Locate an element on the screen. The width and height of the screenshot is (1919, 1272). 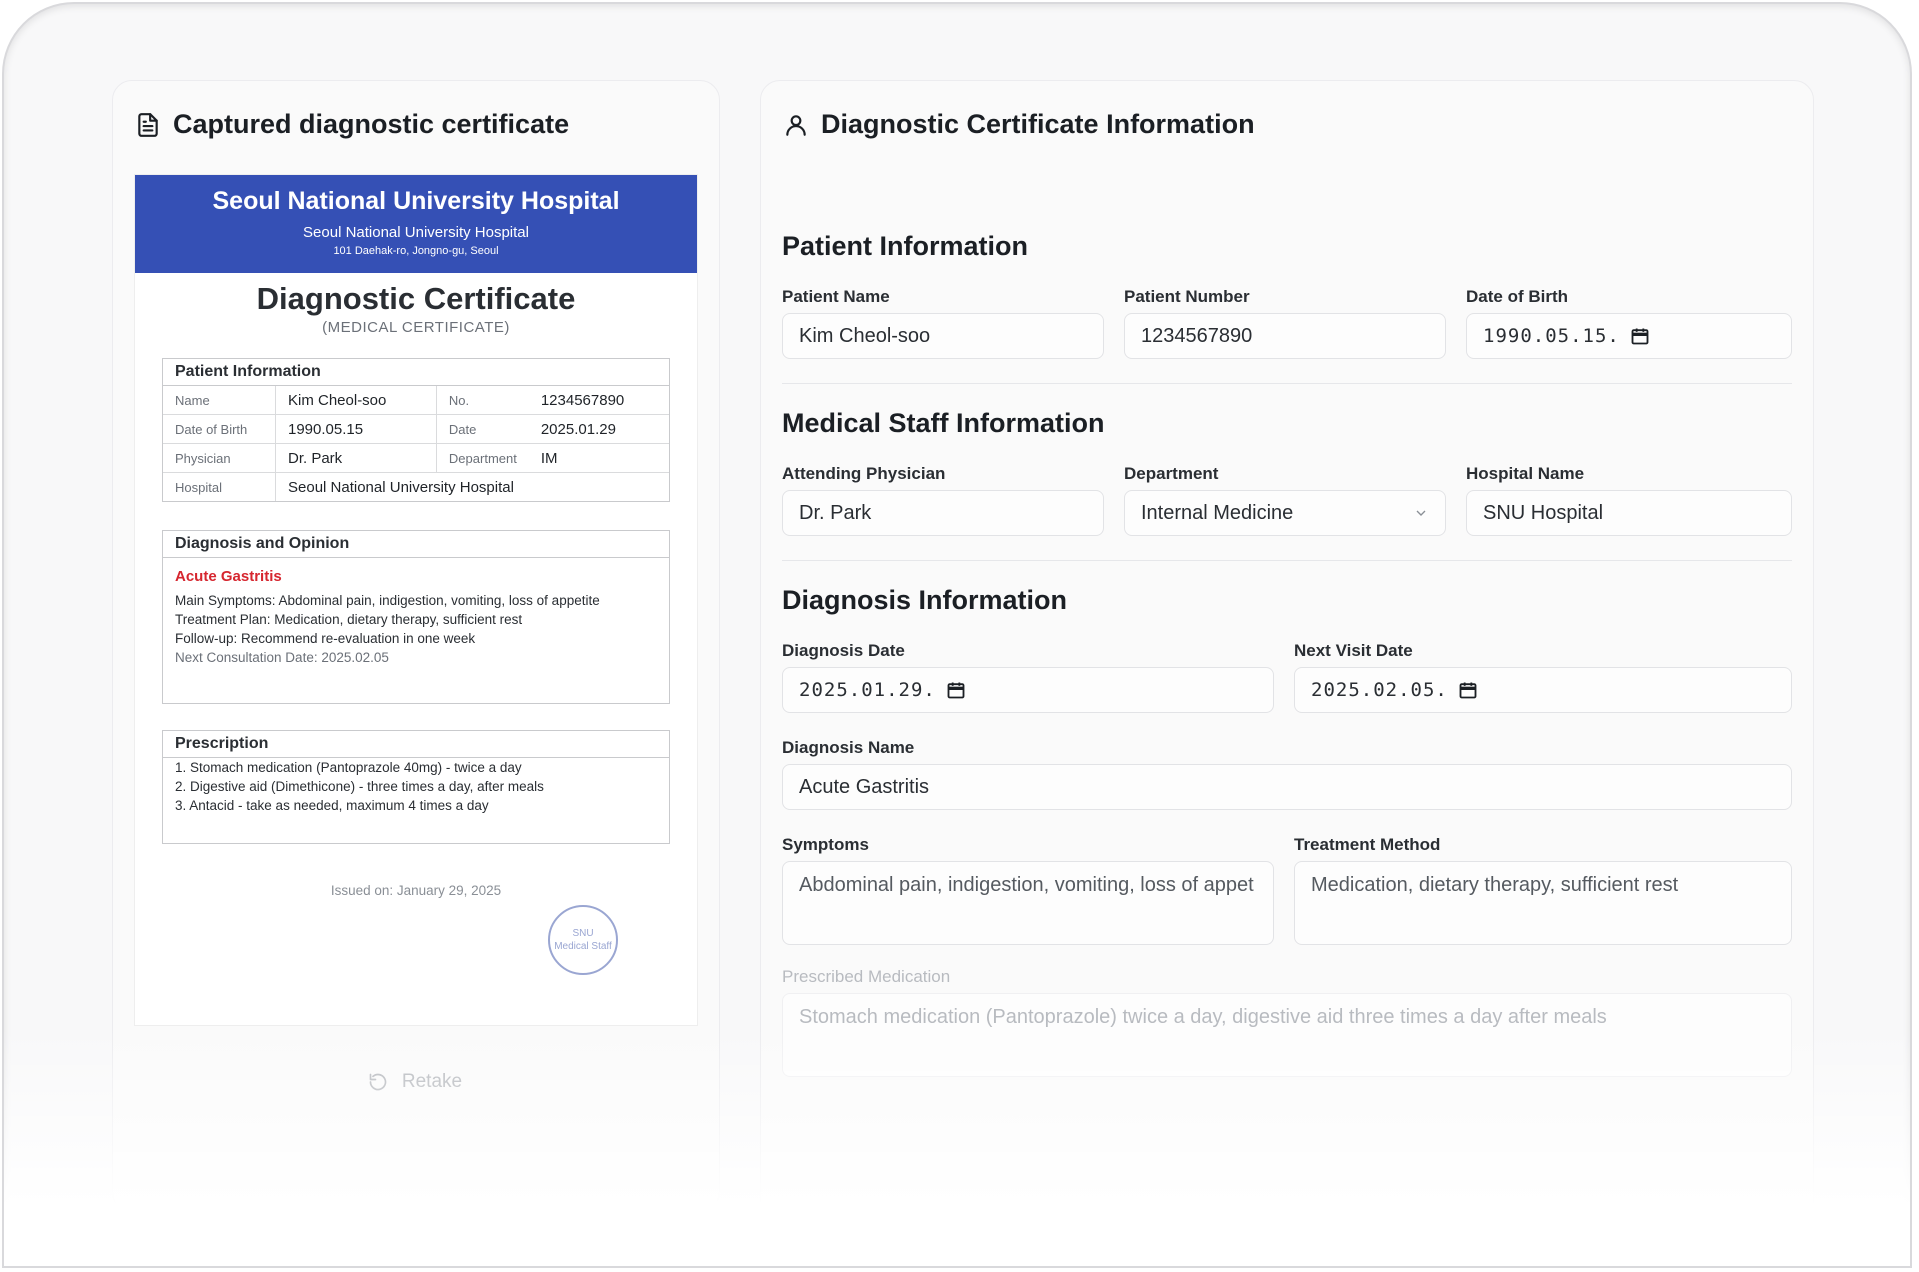
symptoms-label: Symptoms is located at coordinates (825, 844).